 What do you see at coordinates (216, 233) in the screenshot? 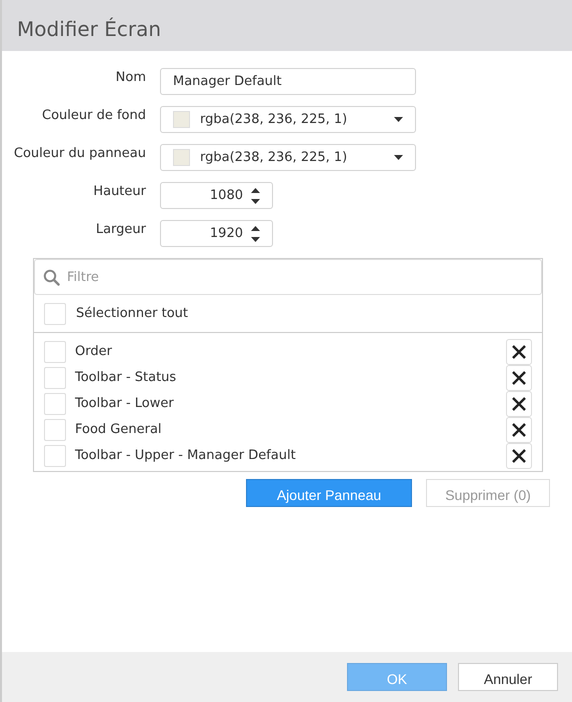
I see `number-field: 1920` at bounding box center [216, 233].